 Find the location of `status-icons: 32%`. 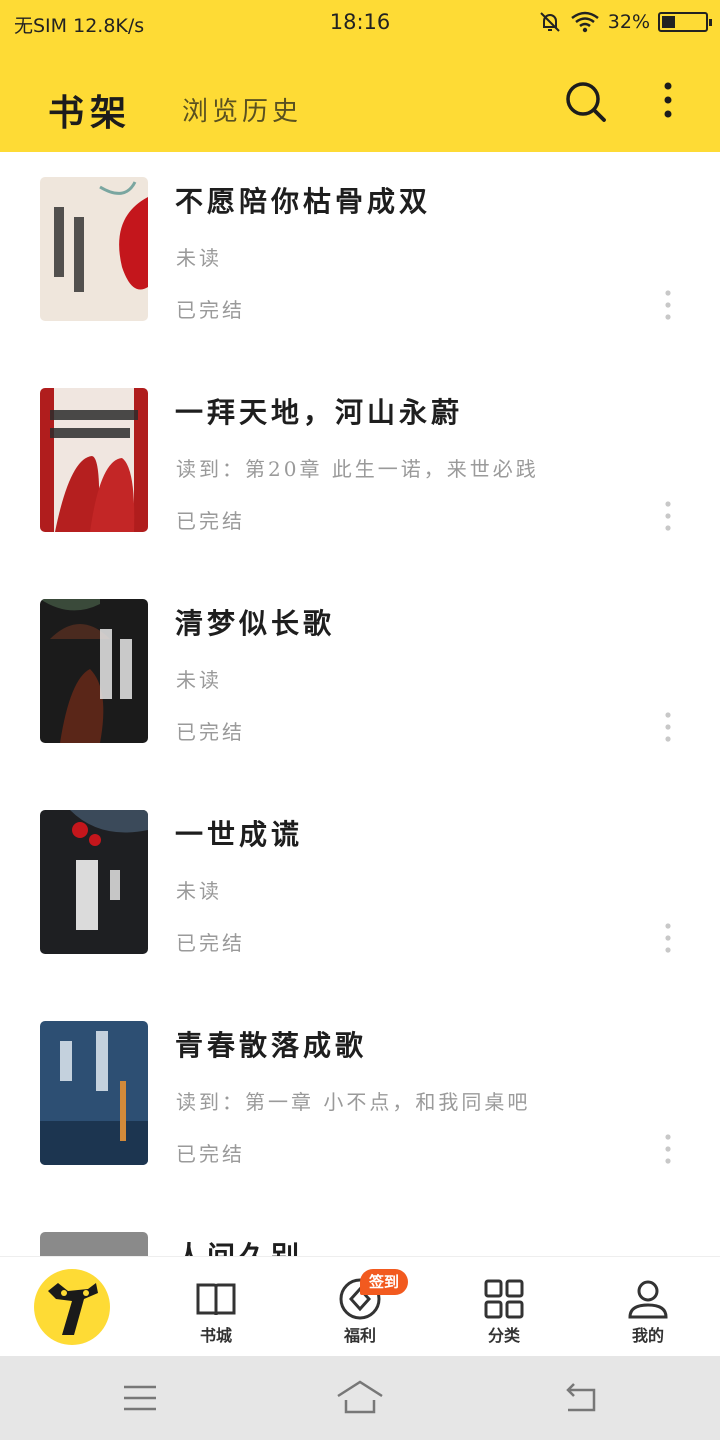

status-icons: 32% is located at coordinates (625, 22).